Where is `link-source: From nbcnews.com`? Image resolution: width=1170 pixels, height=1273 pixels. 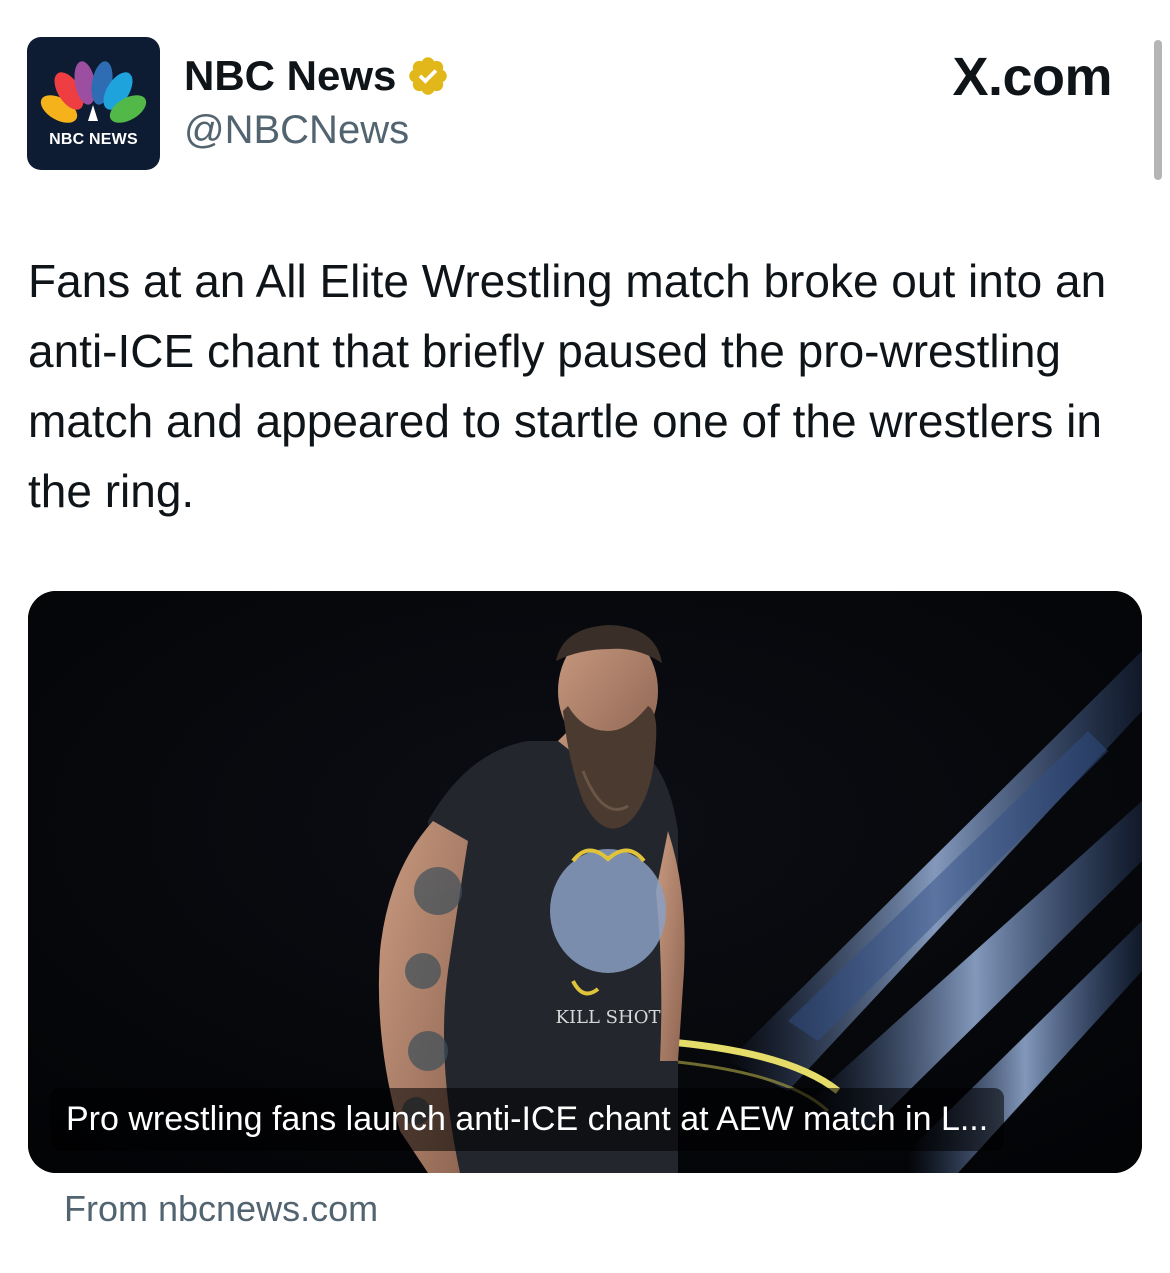
link-source: From nbcnews.com is located at coordinates (221, 1209).